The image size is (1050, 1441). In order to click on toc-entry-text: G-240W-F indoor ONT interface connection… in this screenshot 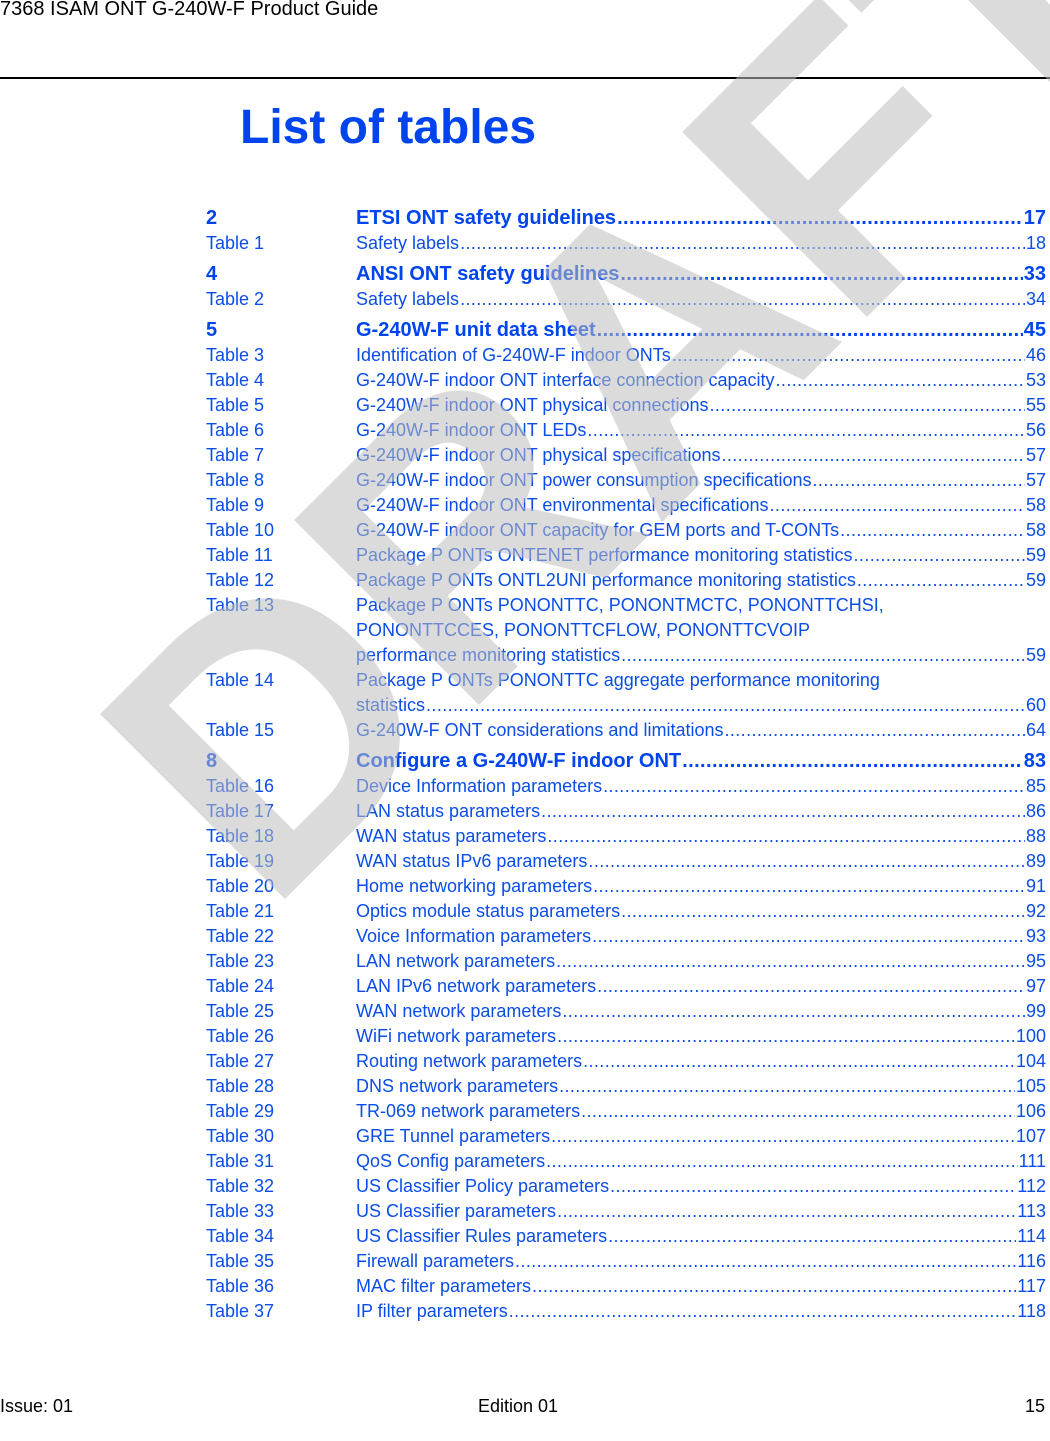, I will do `click(701, 380)`.